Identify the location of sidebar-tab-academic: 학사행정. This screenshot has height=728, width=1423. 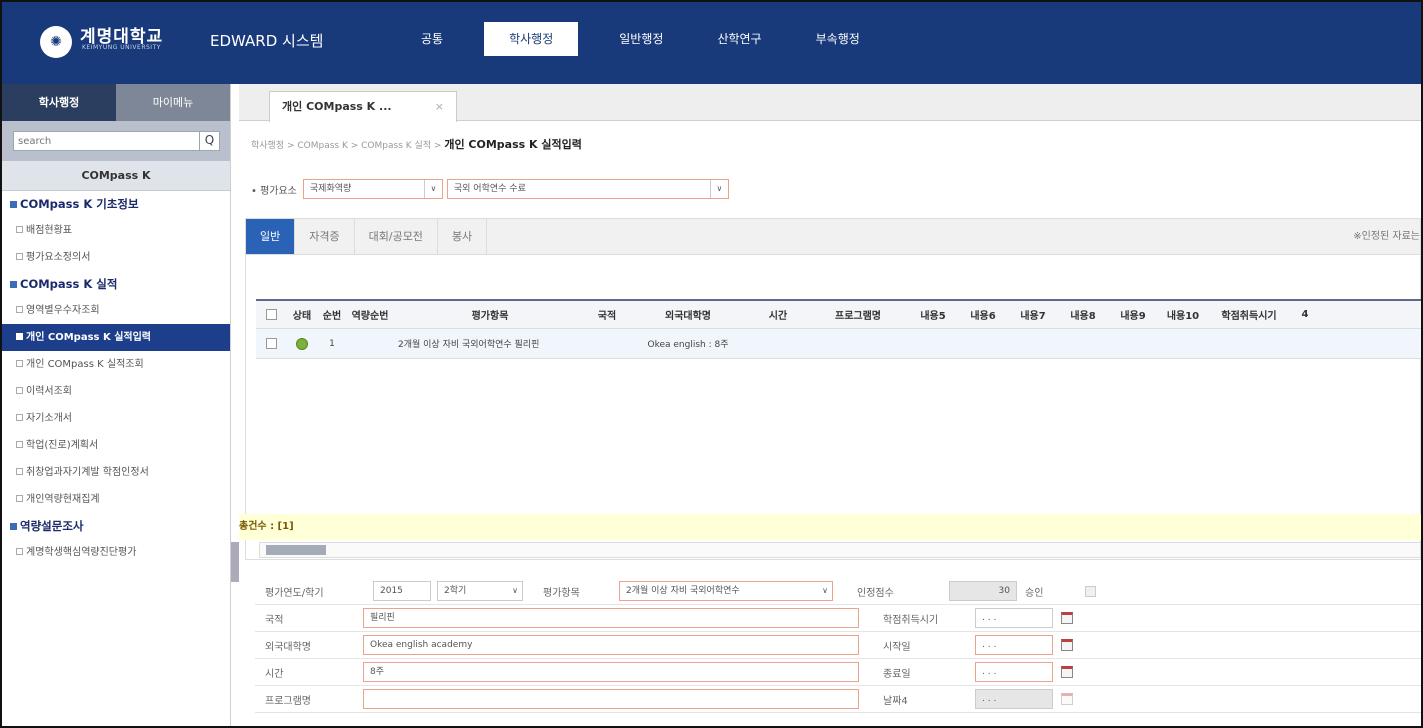
(59, 102).